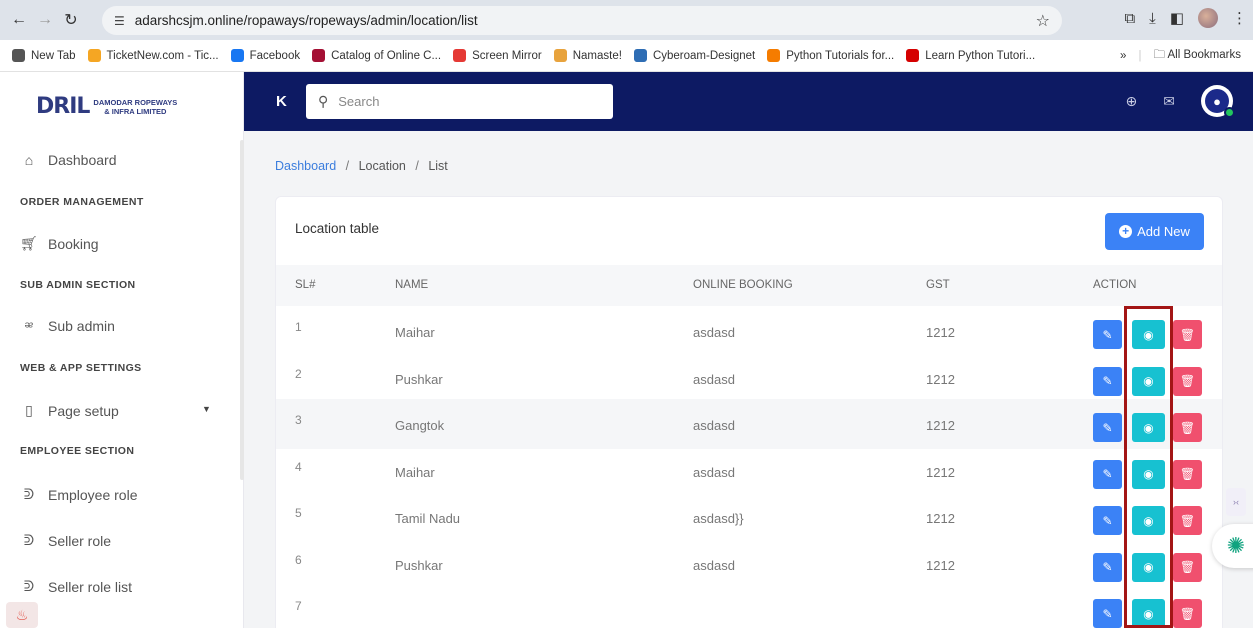  Describe the element at coordinates (1123, 56) in the screenshot. I see `more-bookmarks-icon: »` at that location.